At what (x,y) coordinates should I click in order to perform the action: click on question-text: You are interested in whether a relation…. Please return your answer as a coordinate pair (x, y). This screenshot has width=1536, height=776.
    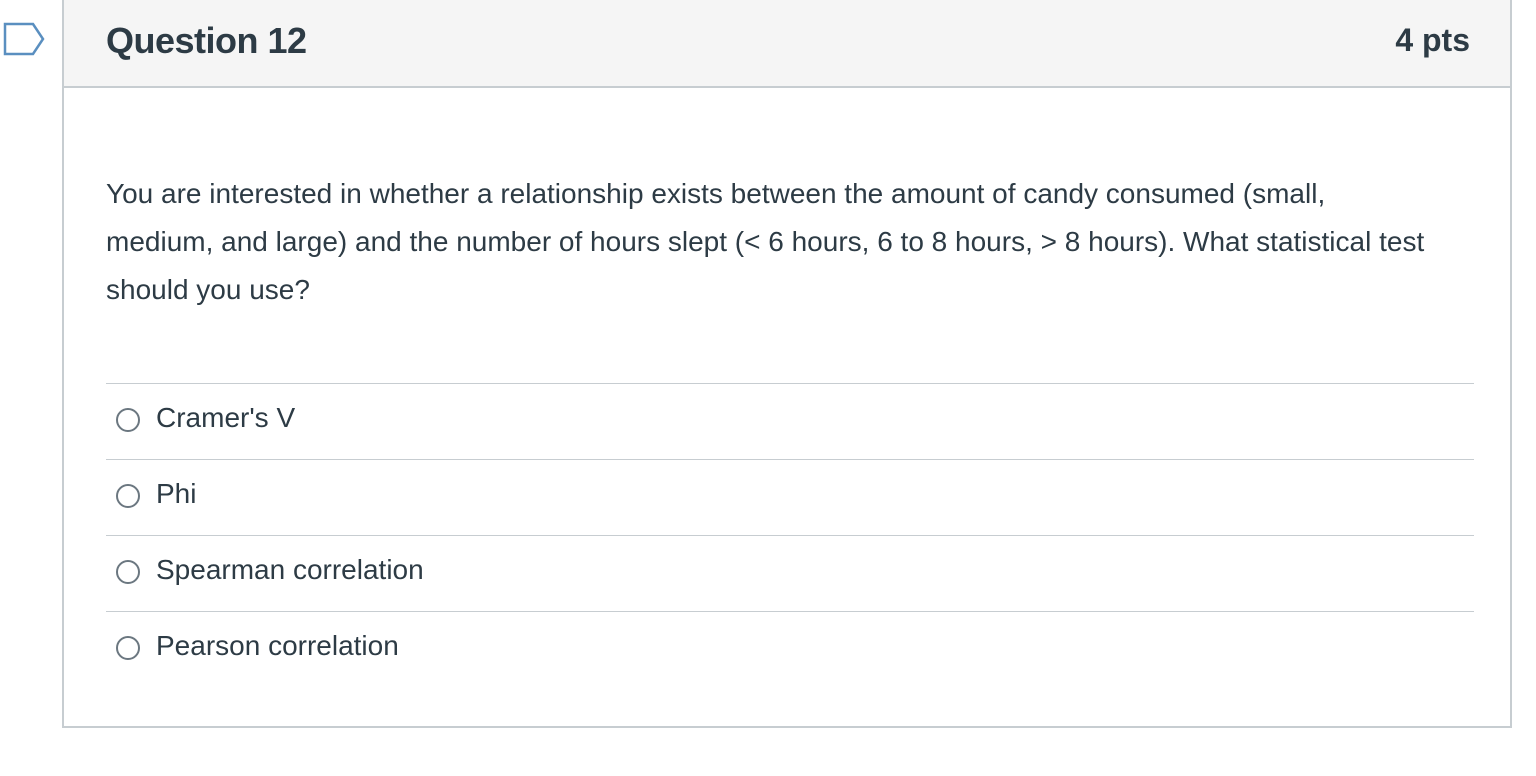
    Looking at the image, I should click on (765, 241).